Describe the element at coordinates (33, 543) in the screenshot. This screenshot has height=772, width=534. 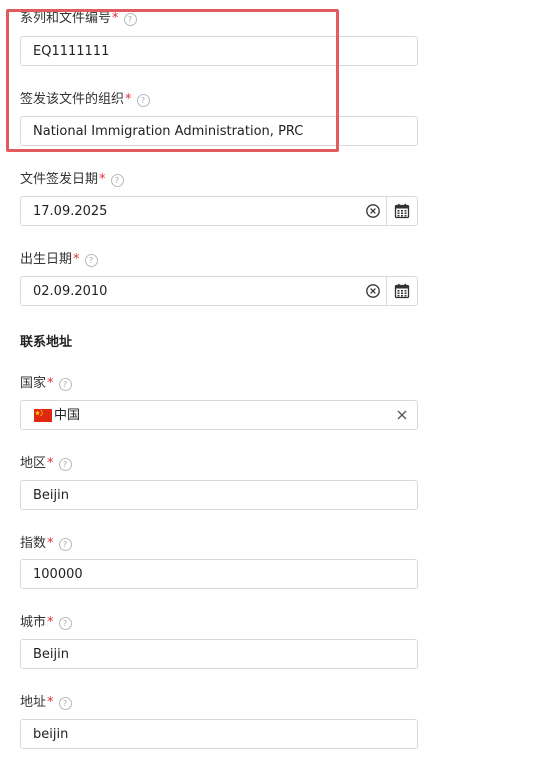
I see `postal-code-label-text: 指数` at that location.